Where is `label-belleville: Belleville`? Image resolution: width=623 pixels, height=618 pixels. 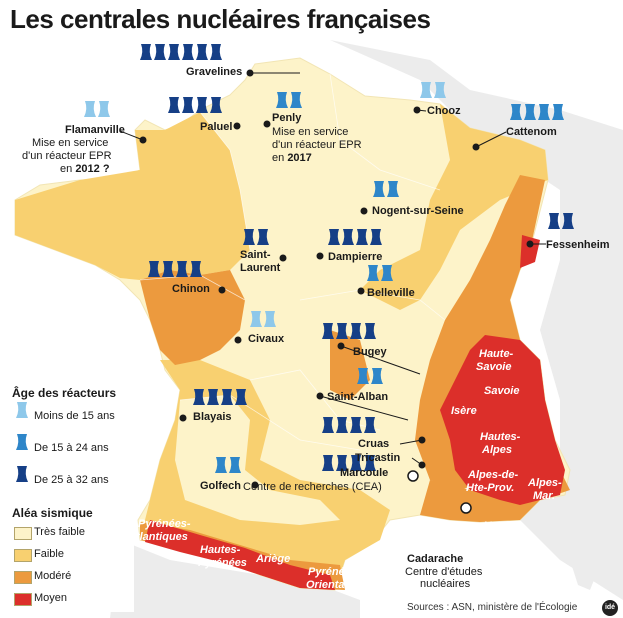
label-belleville: Belleville is located at coordinates (391, 293).